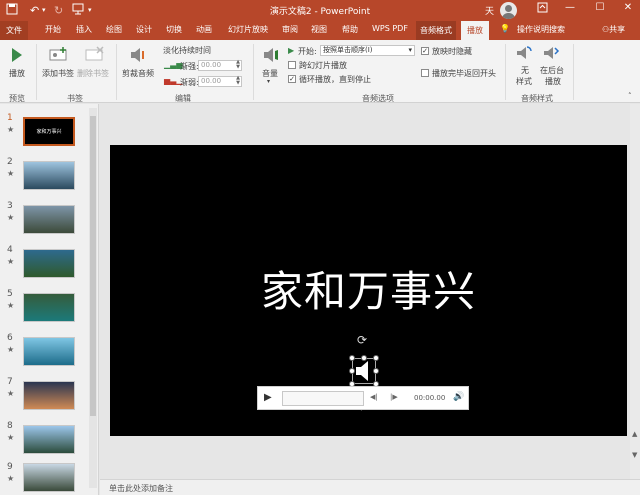 This screenshot has width=640, height=495. What do you see at coordinates (290, 29) in the screenshot?
I see `tab-review: 审阅` at bounding box center [290, 29].